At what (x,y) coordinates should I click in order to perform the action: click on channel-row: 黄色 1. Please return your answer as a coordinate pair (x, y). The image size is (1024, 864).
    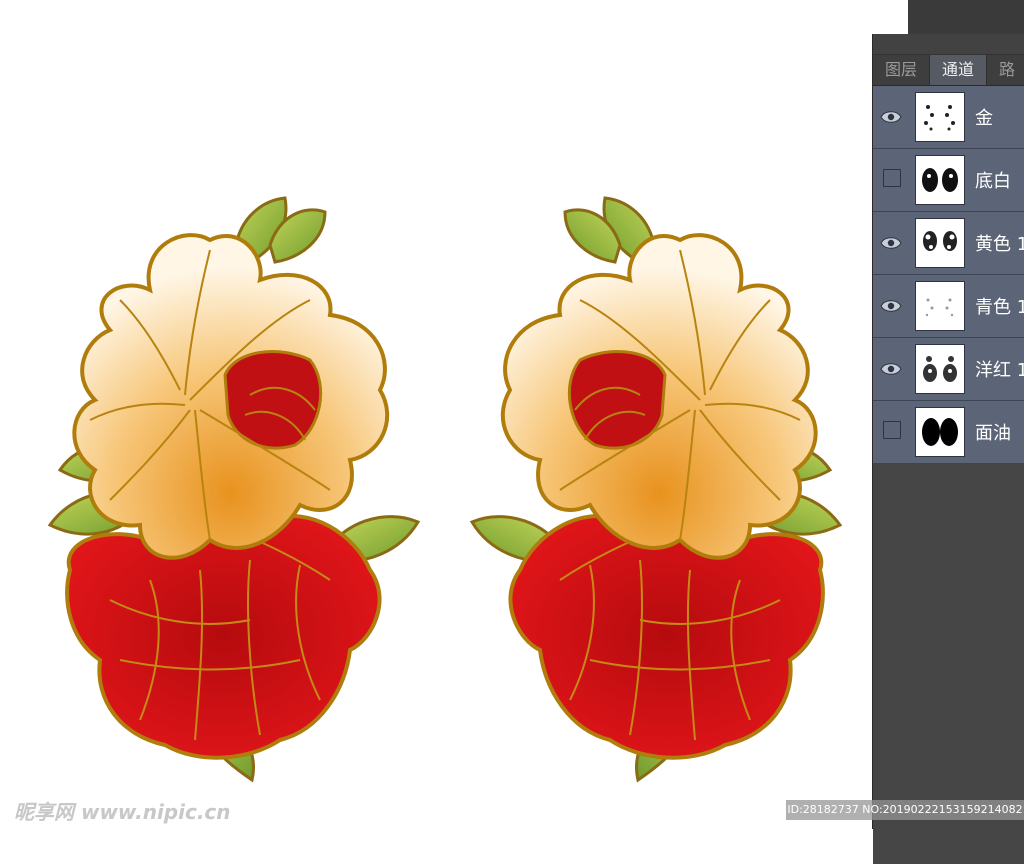
    Looking at the image, I should click on (948, 243).